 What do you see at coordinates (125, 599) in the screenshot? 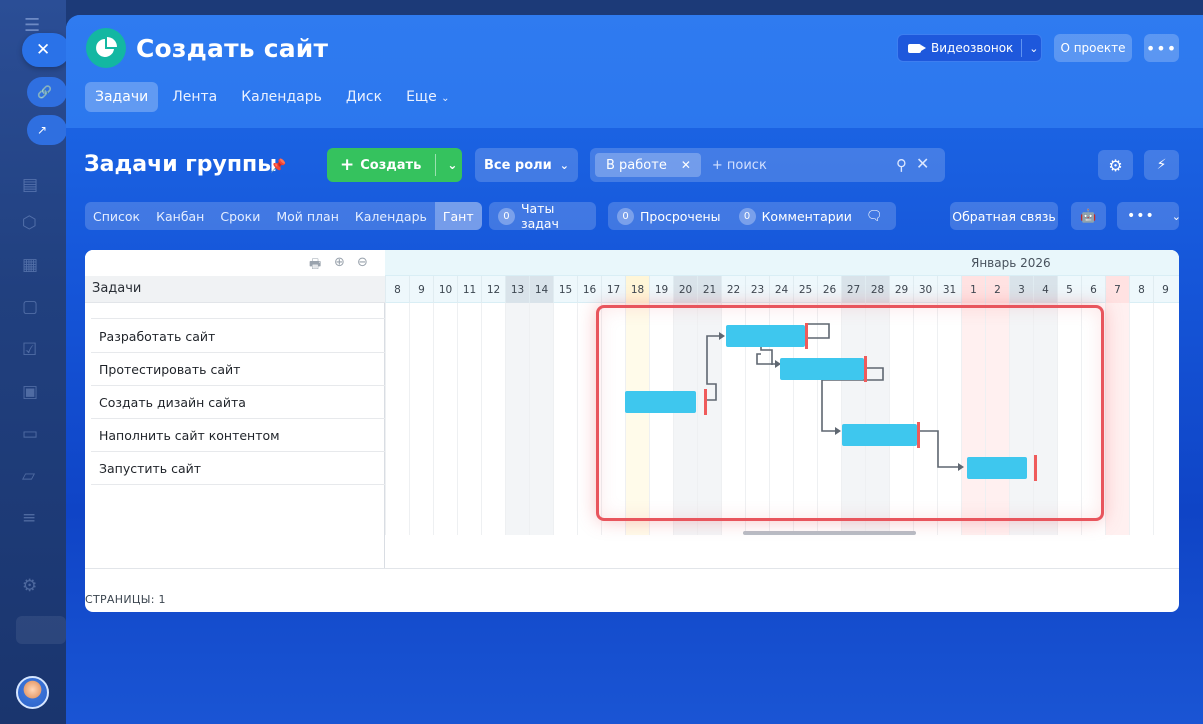
I see `pagination-label: СТРАНИЦЫ: 1` at bounding box center [125, 599].